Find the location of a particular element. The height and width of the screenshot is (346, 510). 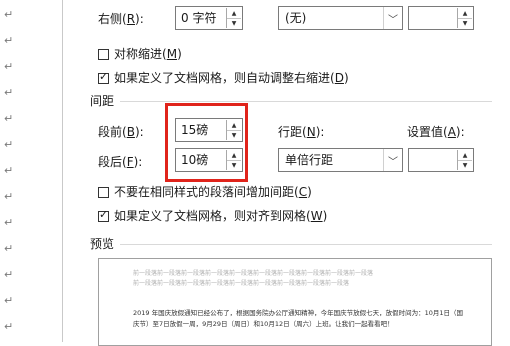

indent-by-spinner: ▲ ▼ is located at coordinates (441, 18).